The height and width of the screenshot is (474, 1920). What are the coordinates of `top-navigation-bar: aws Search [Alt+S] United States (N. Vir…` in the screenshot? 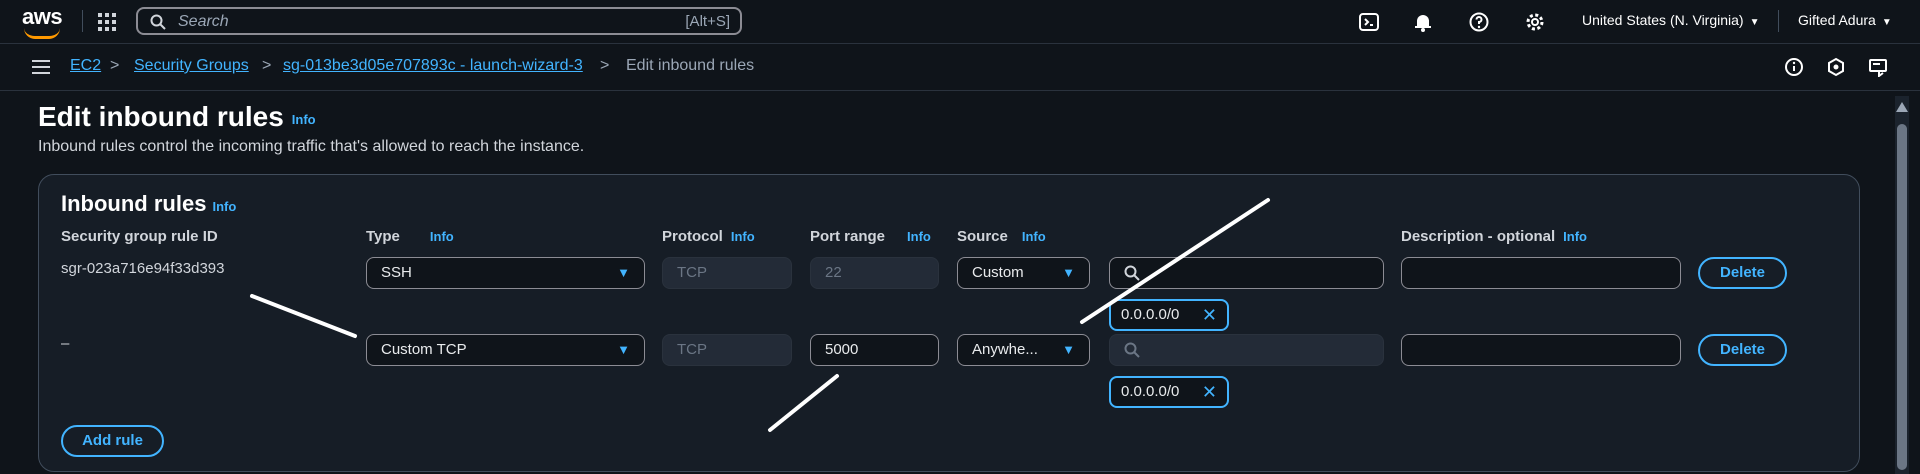 It's located at (960, 22).